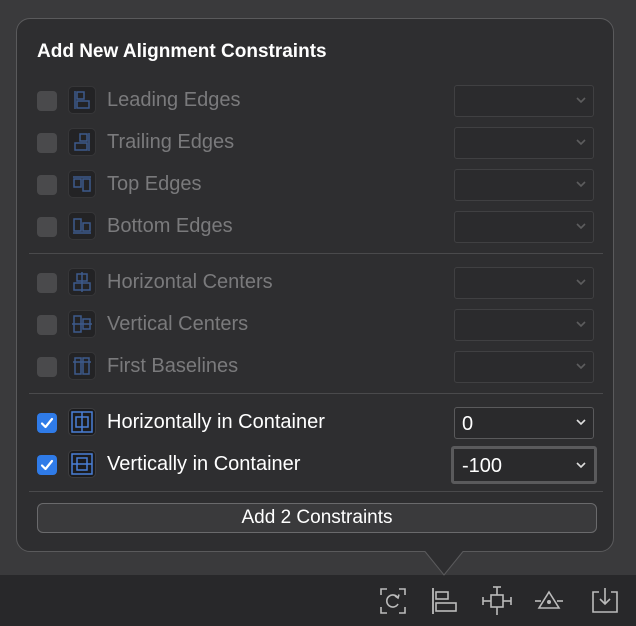 Image resolution: width=636 pixels, height=626 pixels. What do you see at coordinates (445, 601) in the screenshot?
I see `align-icon` at bounding box center [445, 601].